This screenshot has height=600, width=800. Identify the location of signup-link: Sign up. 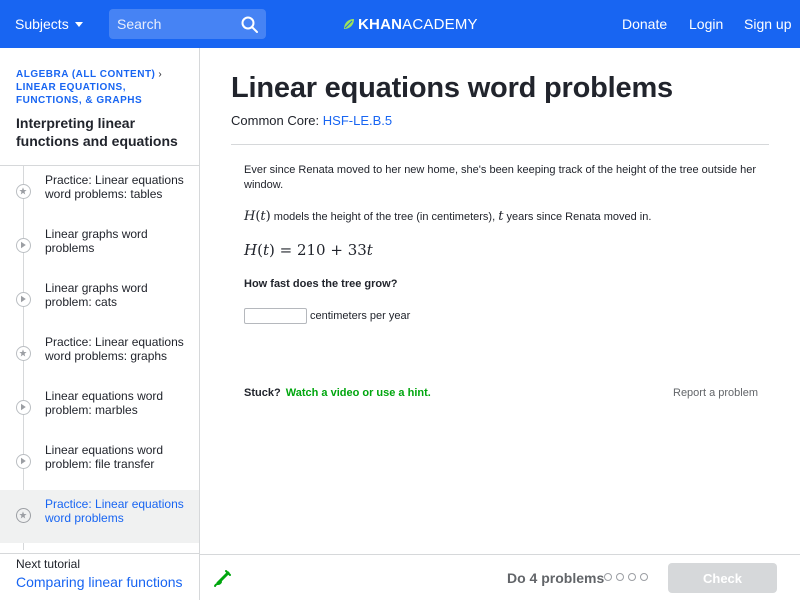
(767, 24).